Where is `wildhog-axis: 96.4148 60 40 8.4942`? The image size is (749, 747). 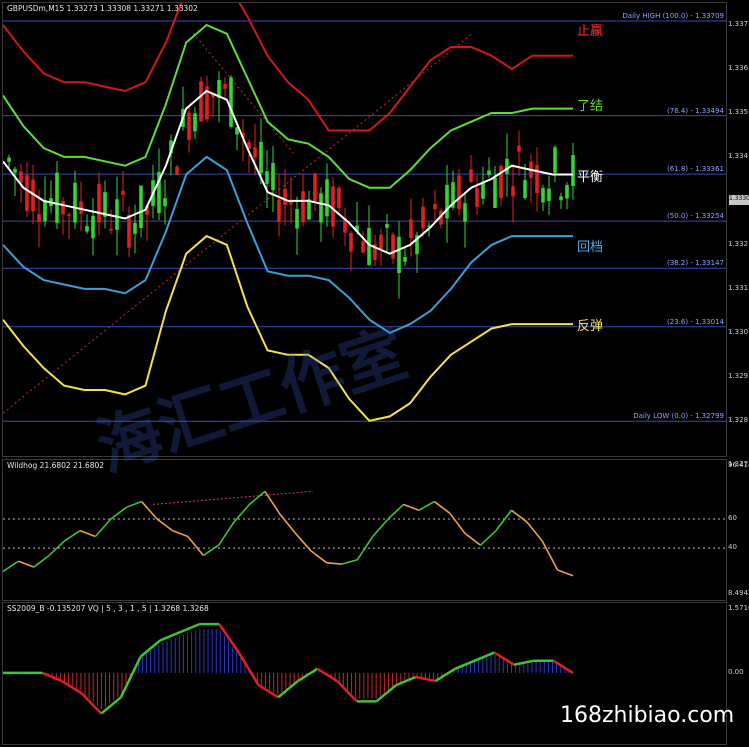 wildhog-axis: 96.4148 60 40 8.4942 is located at coordinates (738, 529).